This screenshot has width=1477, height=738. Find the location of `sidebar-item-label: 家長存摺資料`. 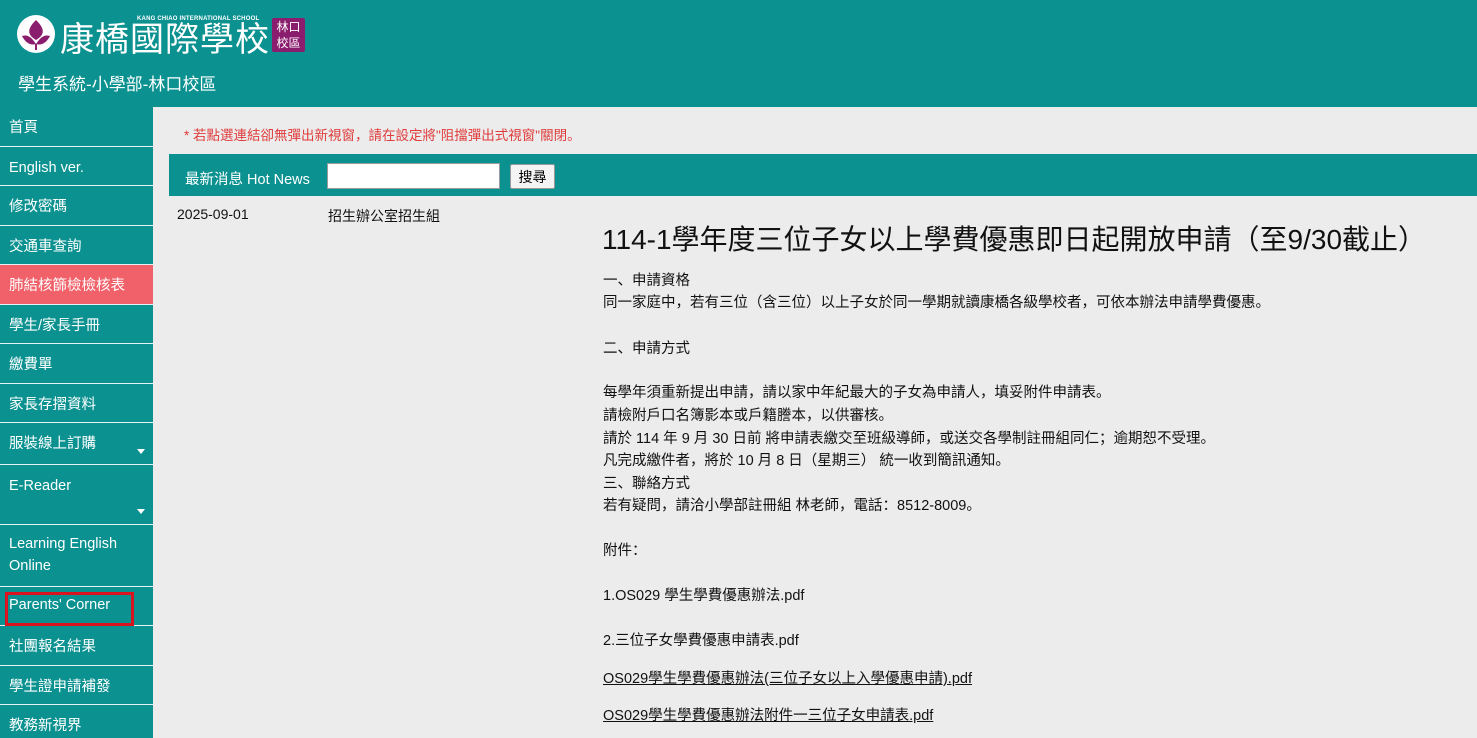

sidebar-item-label: 家長存摺資料 is located at coordinates (52, 405).